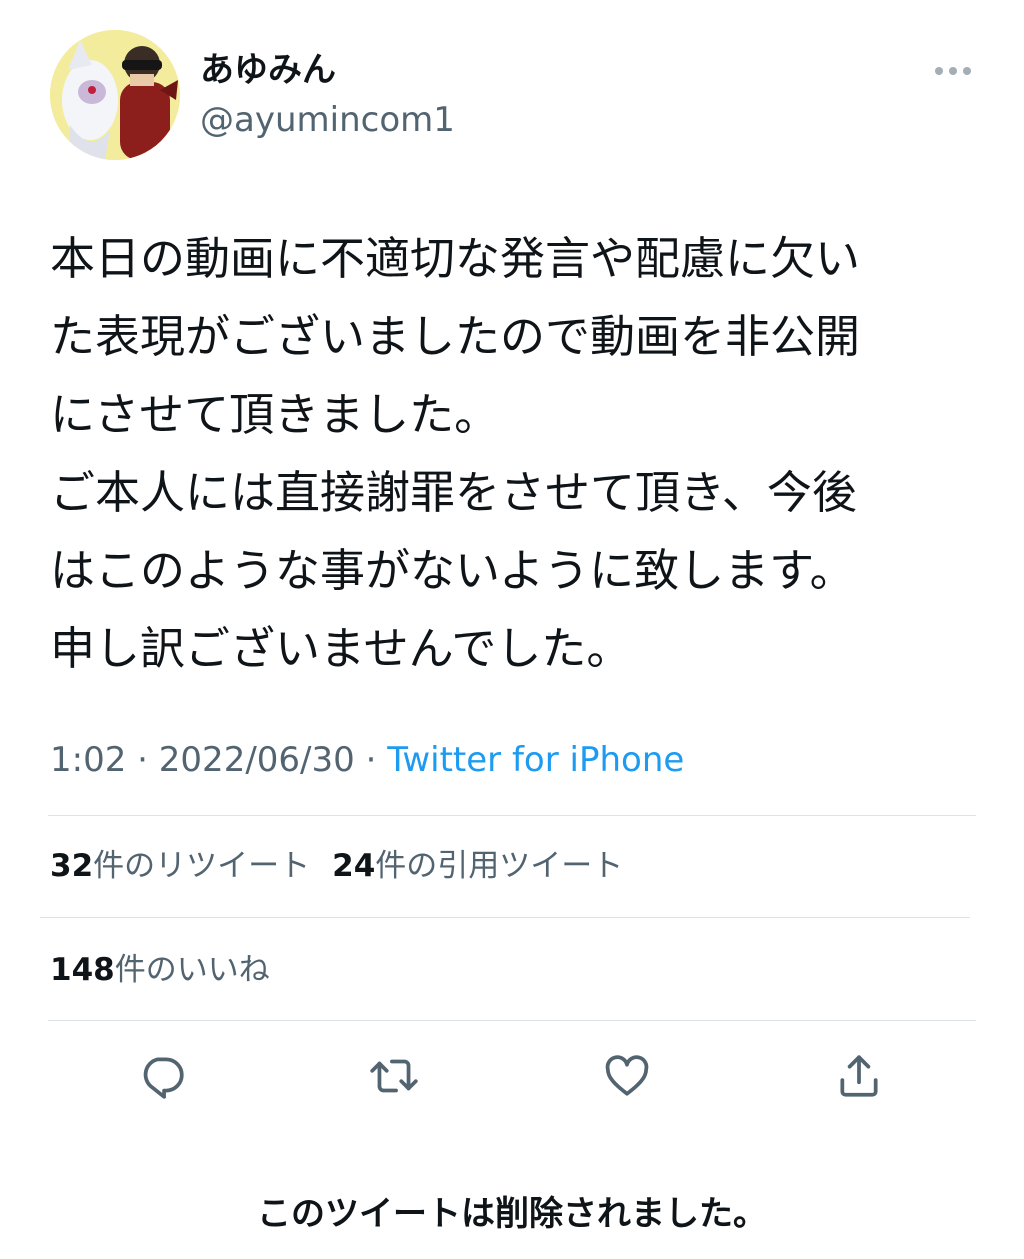  I want to click on retweets-stat: 32件のリツイート, so click(180, 866).